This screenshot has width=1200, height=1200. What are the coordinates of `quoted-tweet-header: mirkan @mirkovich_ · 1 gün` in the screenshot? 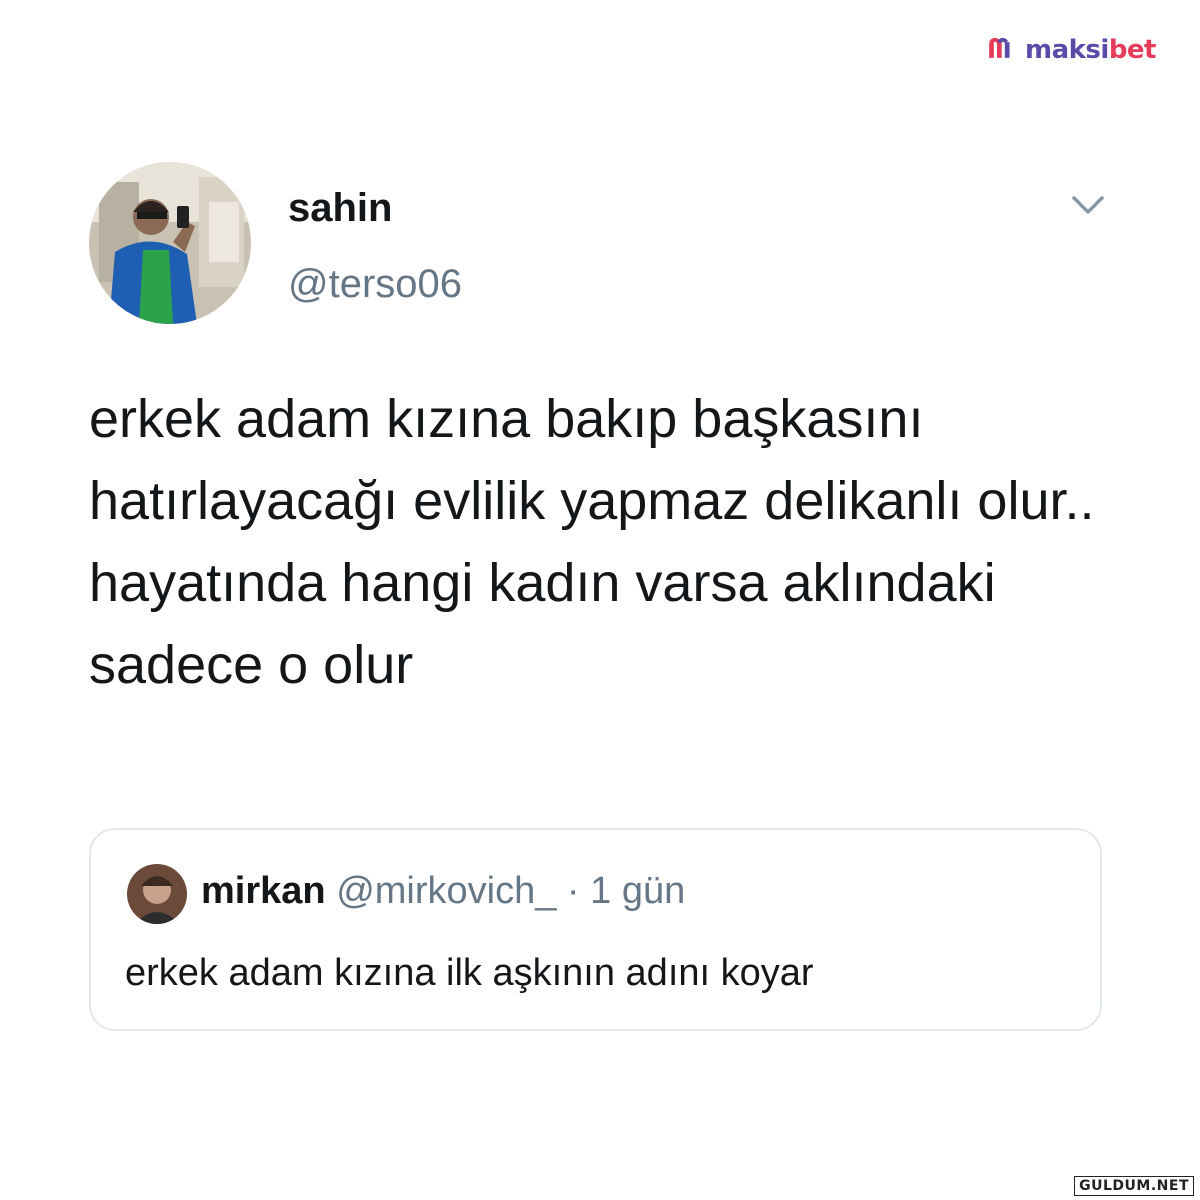 It's located at (443, 891).